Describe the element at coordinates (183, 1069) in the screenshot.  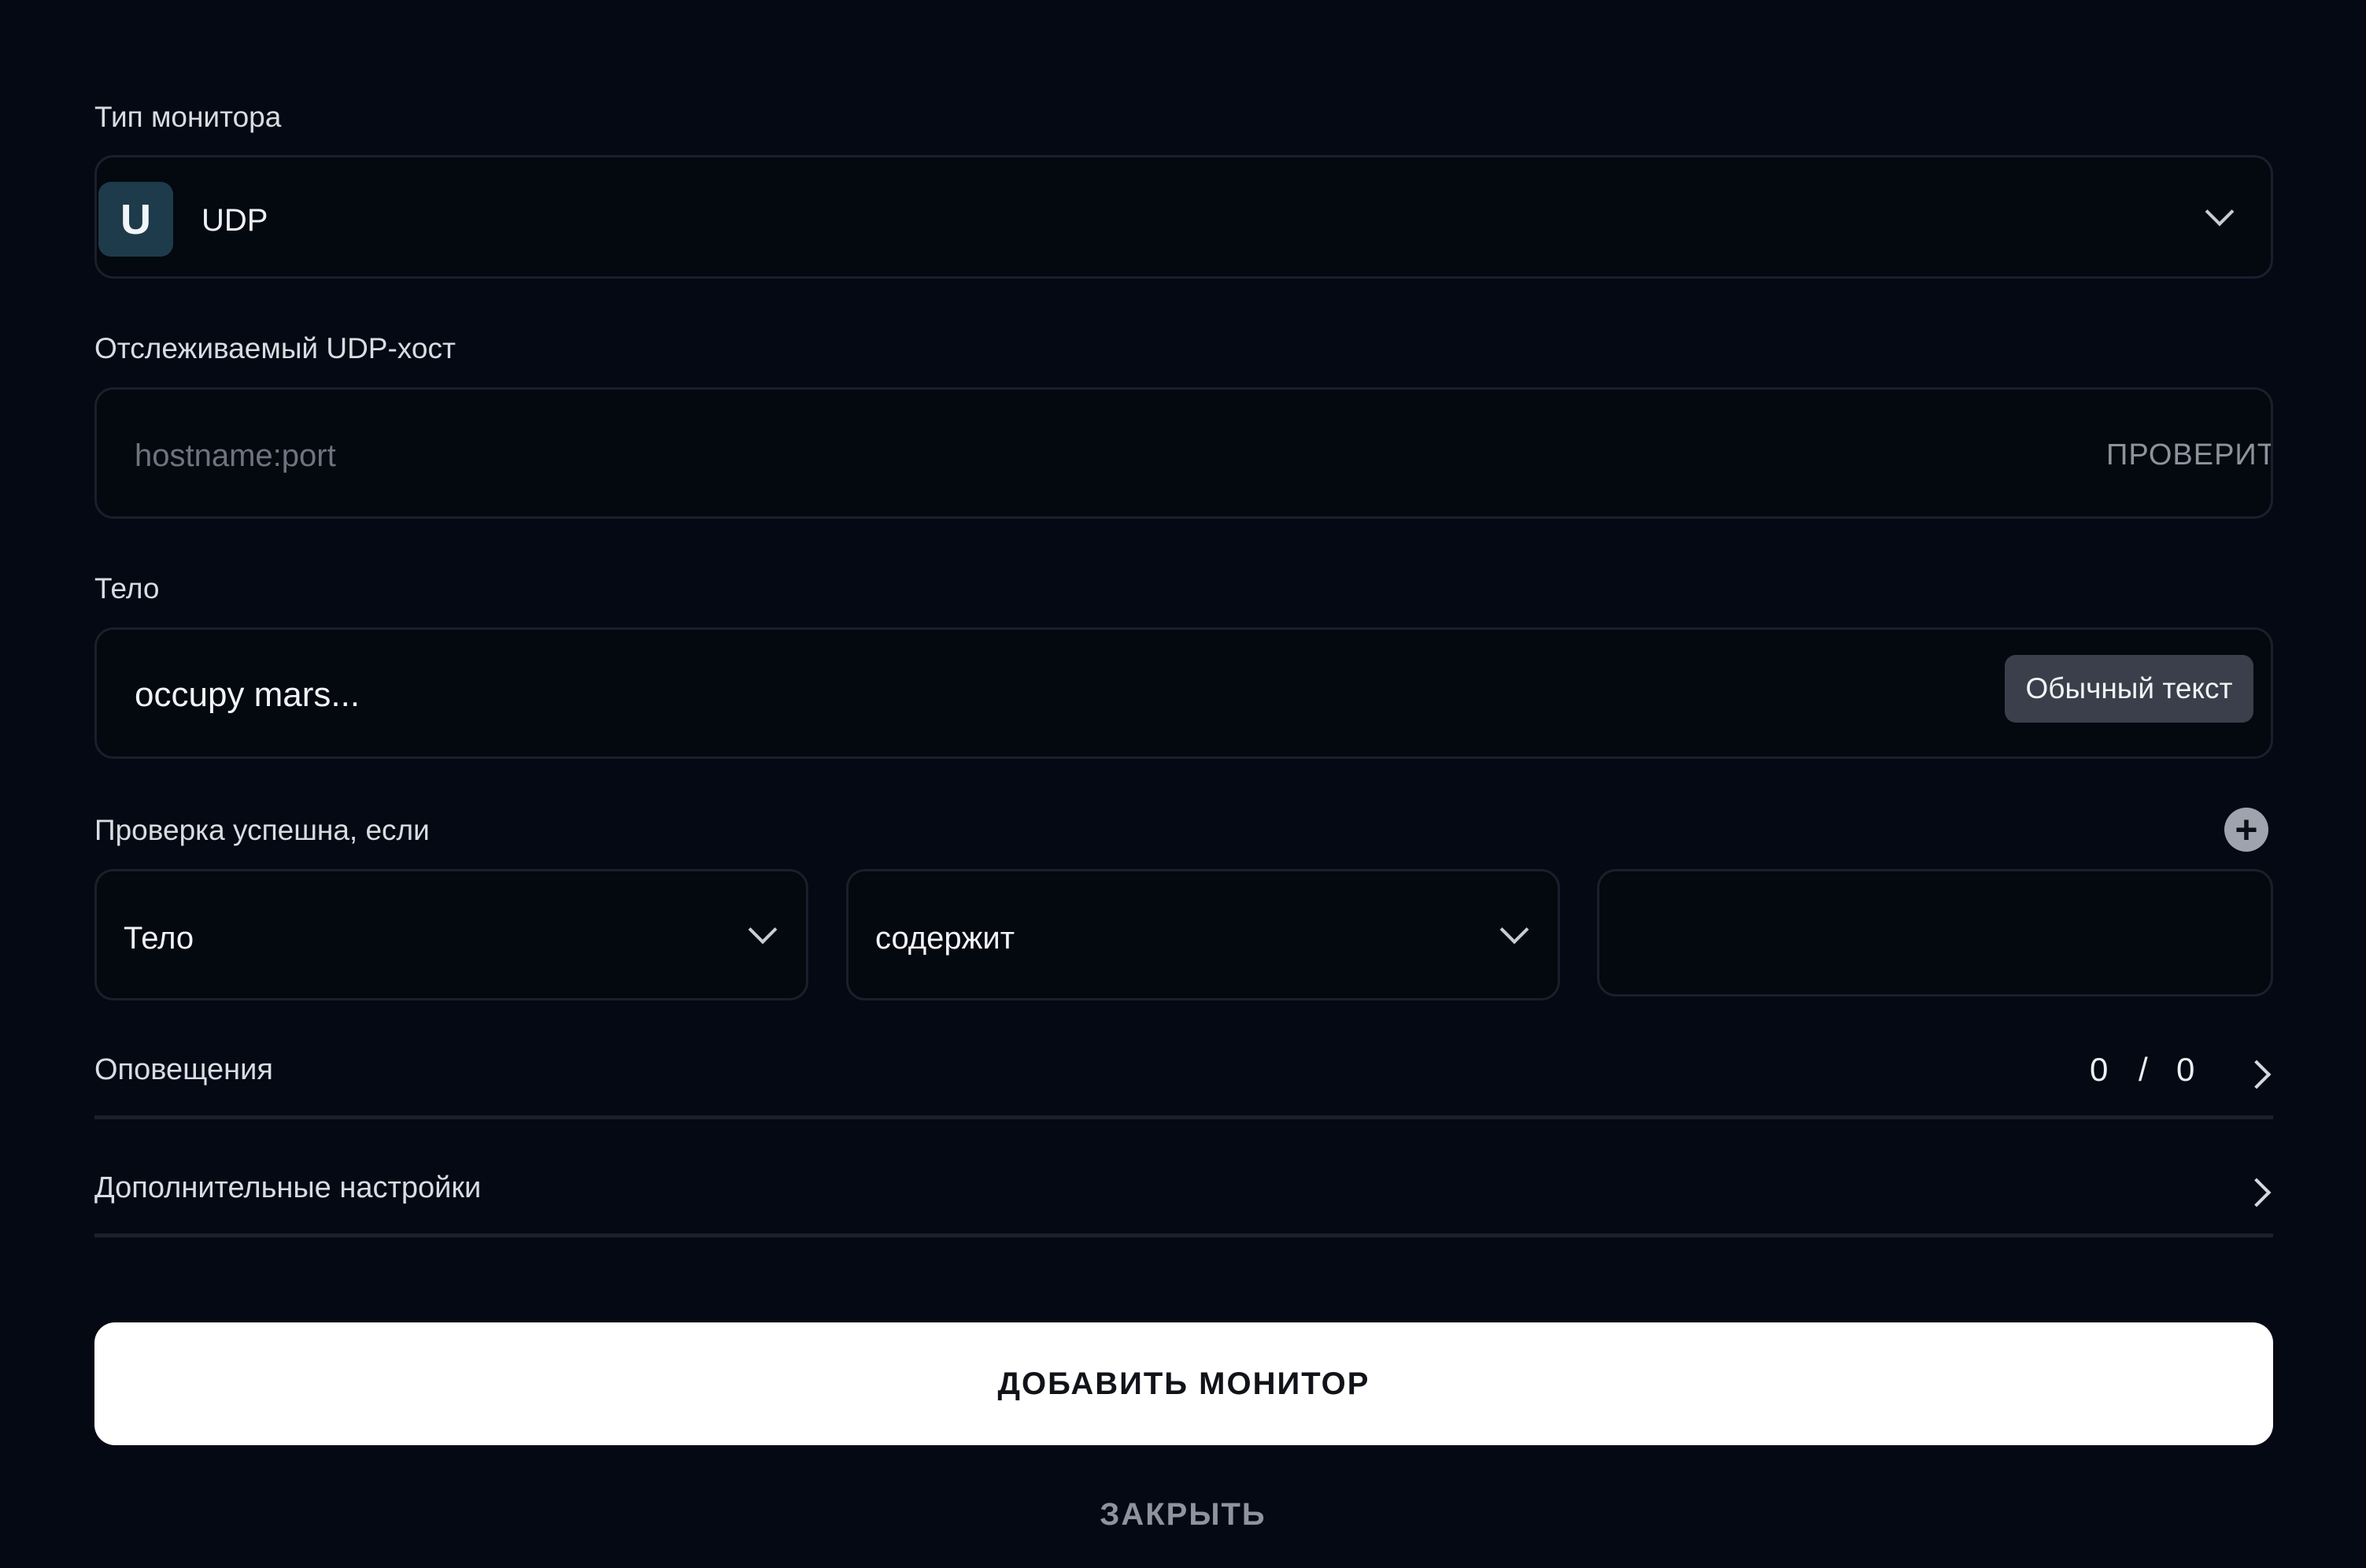
I see `notifications-label: Оповещения` at that location.